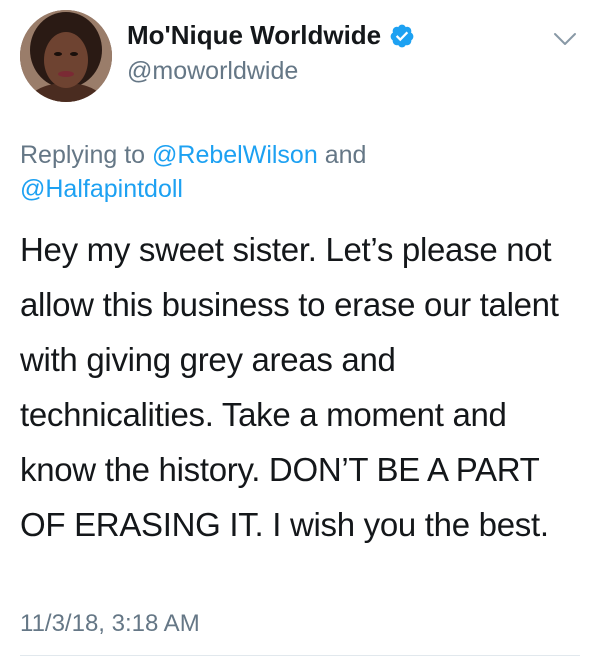 This screenshot has height=662, width=600. I want to click on reply-joiner: and, so click(342, 155).